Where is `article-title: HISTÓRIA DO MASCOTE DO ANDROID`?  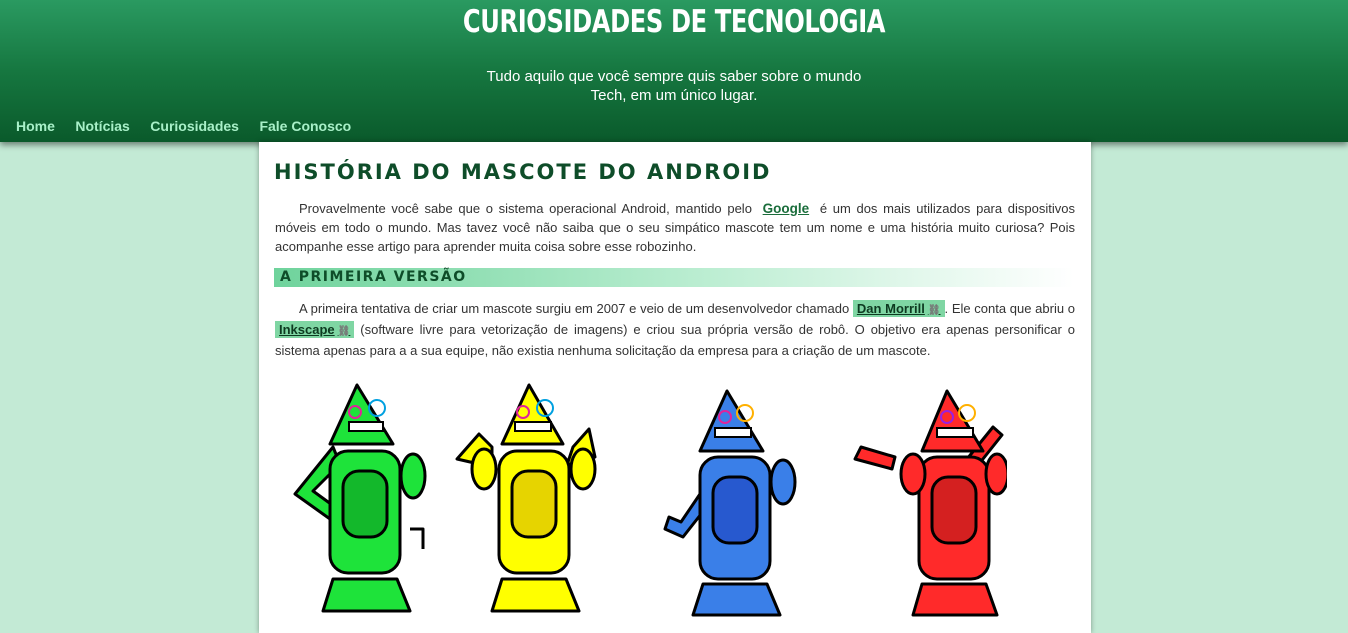
article-title: HISTÓRIA DO MASCOTE DO ANDROID is located at coordinates (523, 172).